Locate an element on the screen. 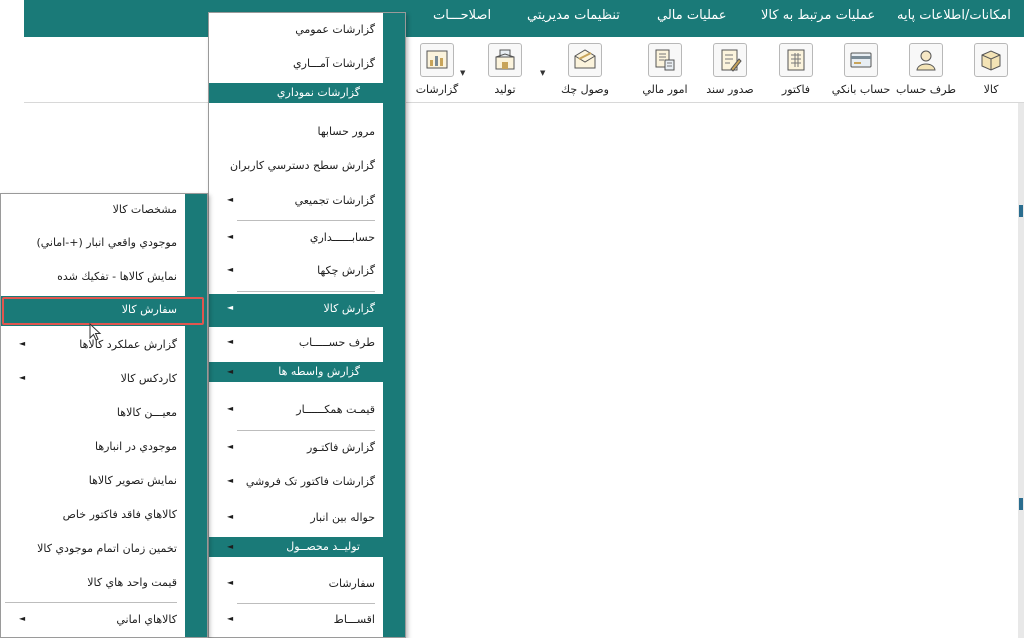 This screenshot has height=638, width=1024. box-icon is located at coordinates (991, 60).